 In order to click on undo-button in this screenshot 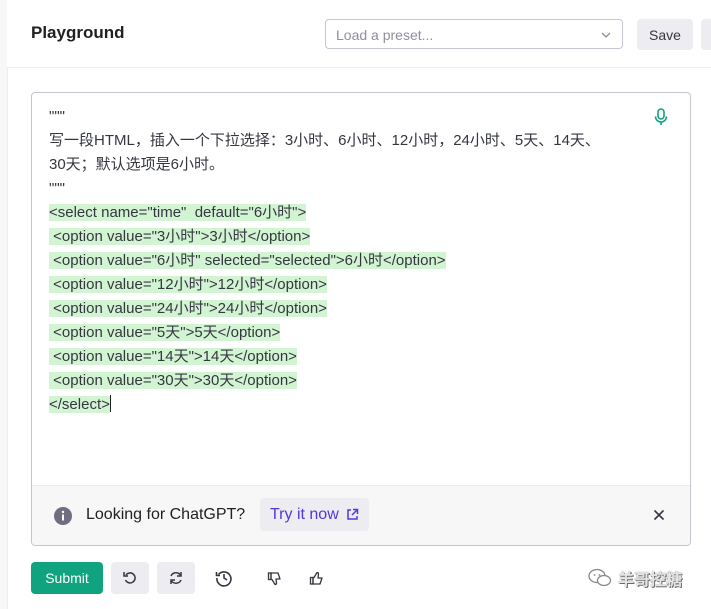, I will do `click(130, 578)`.